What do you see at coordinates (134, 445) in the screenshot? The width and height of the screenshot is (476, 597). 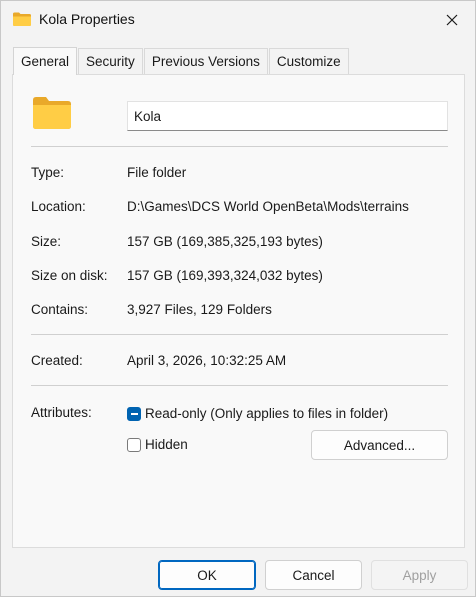 I see `hidden-checkbox` at bounding box center [134, 445].